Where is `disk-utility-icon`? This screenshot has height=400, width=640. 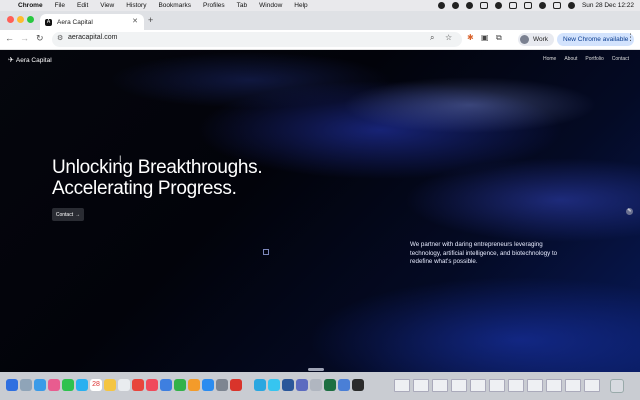 disk-utility-icon is located at coordinates (316, 385).